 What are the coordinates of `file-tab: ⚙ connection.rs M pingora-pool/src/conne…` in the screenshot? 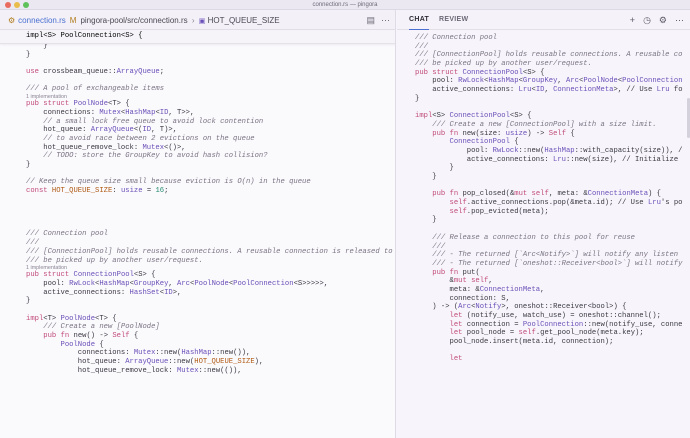 It's located at (140, 20).